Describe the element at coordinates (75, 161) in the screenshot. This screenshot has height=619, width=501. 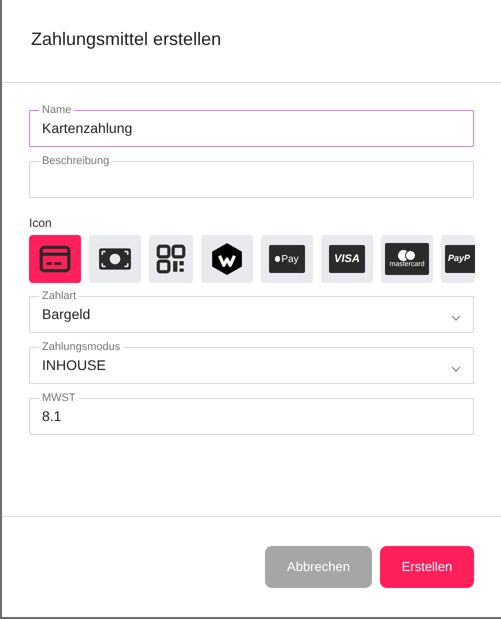
I see `field-label: Beschreibung` at that location.